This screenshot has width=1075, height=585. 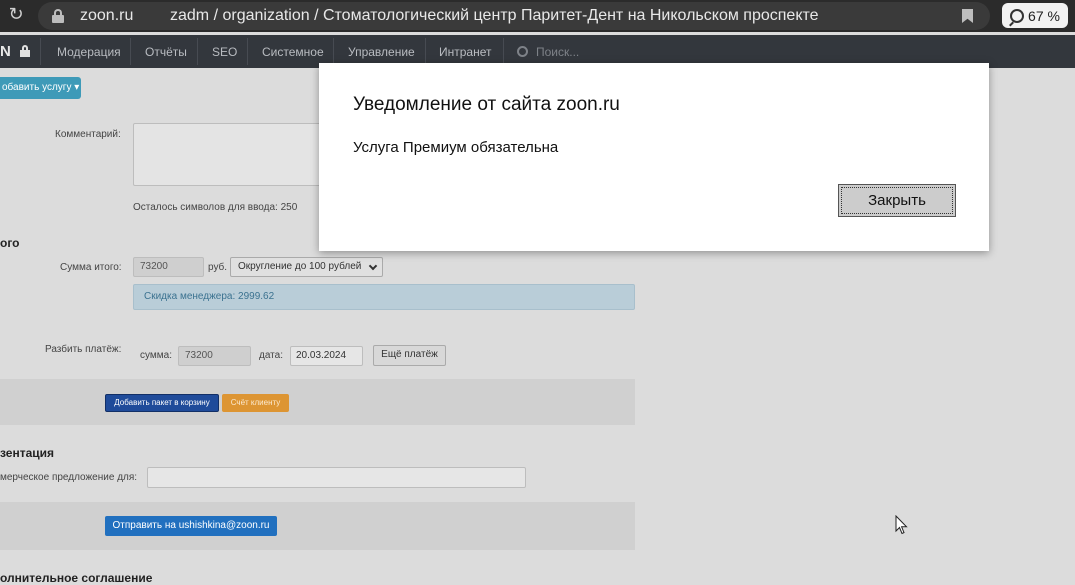 I want to click on sum-label: сумма:, so click(x=156, y=355).